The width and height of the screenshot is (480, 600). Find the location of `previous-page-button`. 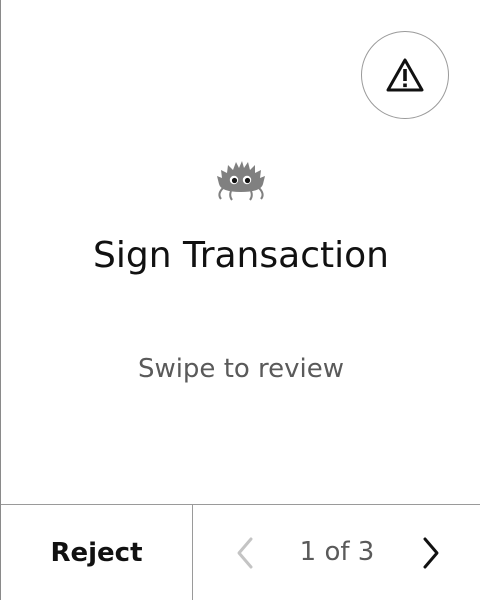

previous-page-button is located at coordinates (245, 553).